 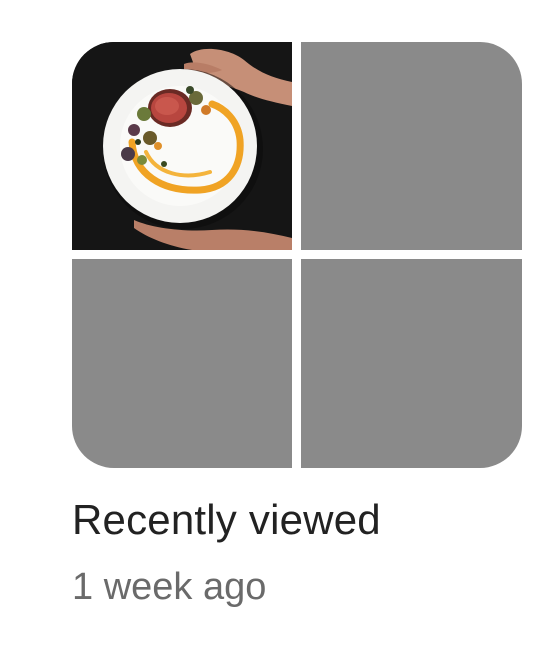 I want to click on wishlist-title: Recently viewed, so click(x=226, y=519).